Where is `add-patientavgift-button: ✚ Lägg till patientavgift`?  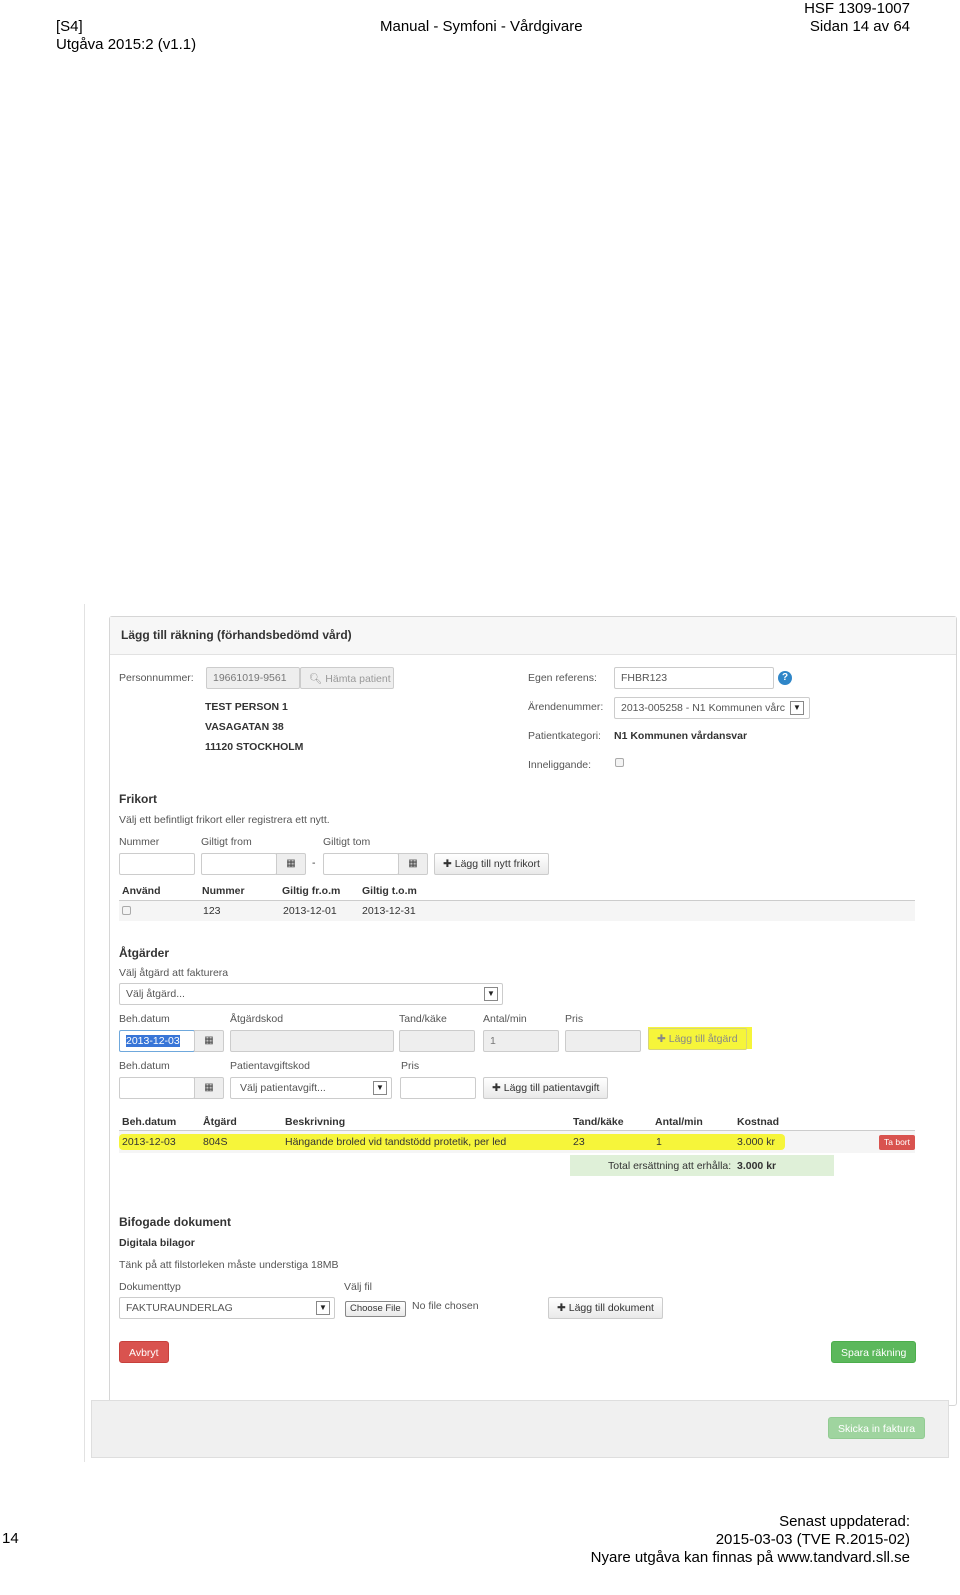 add-patientavgift-button: ✚ Lägg till patientavgift is located at coordinates (546, 1088).